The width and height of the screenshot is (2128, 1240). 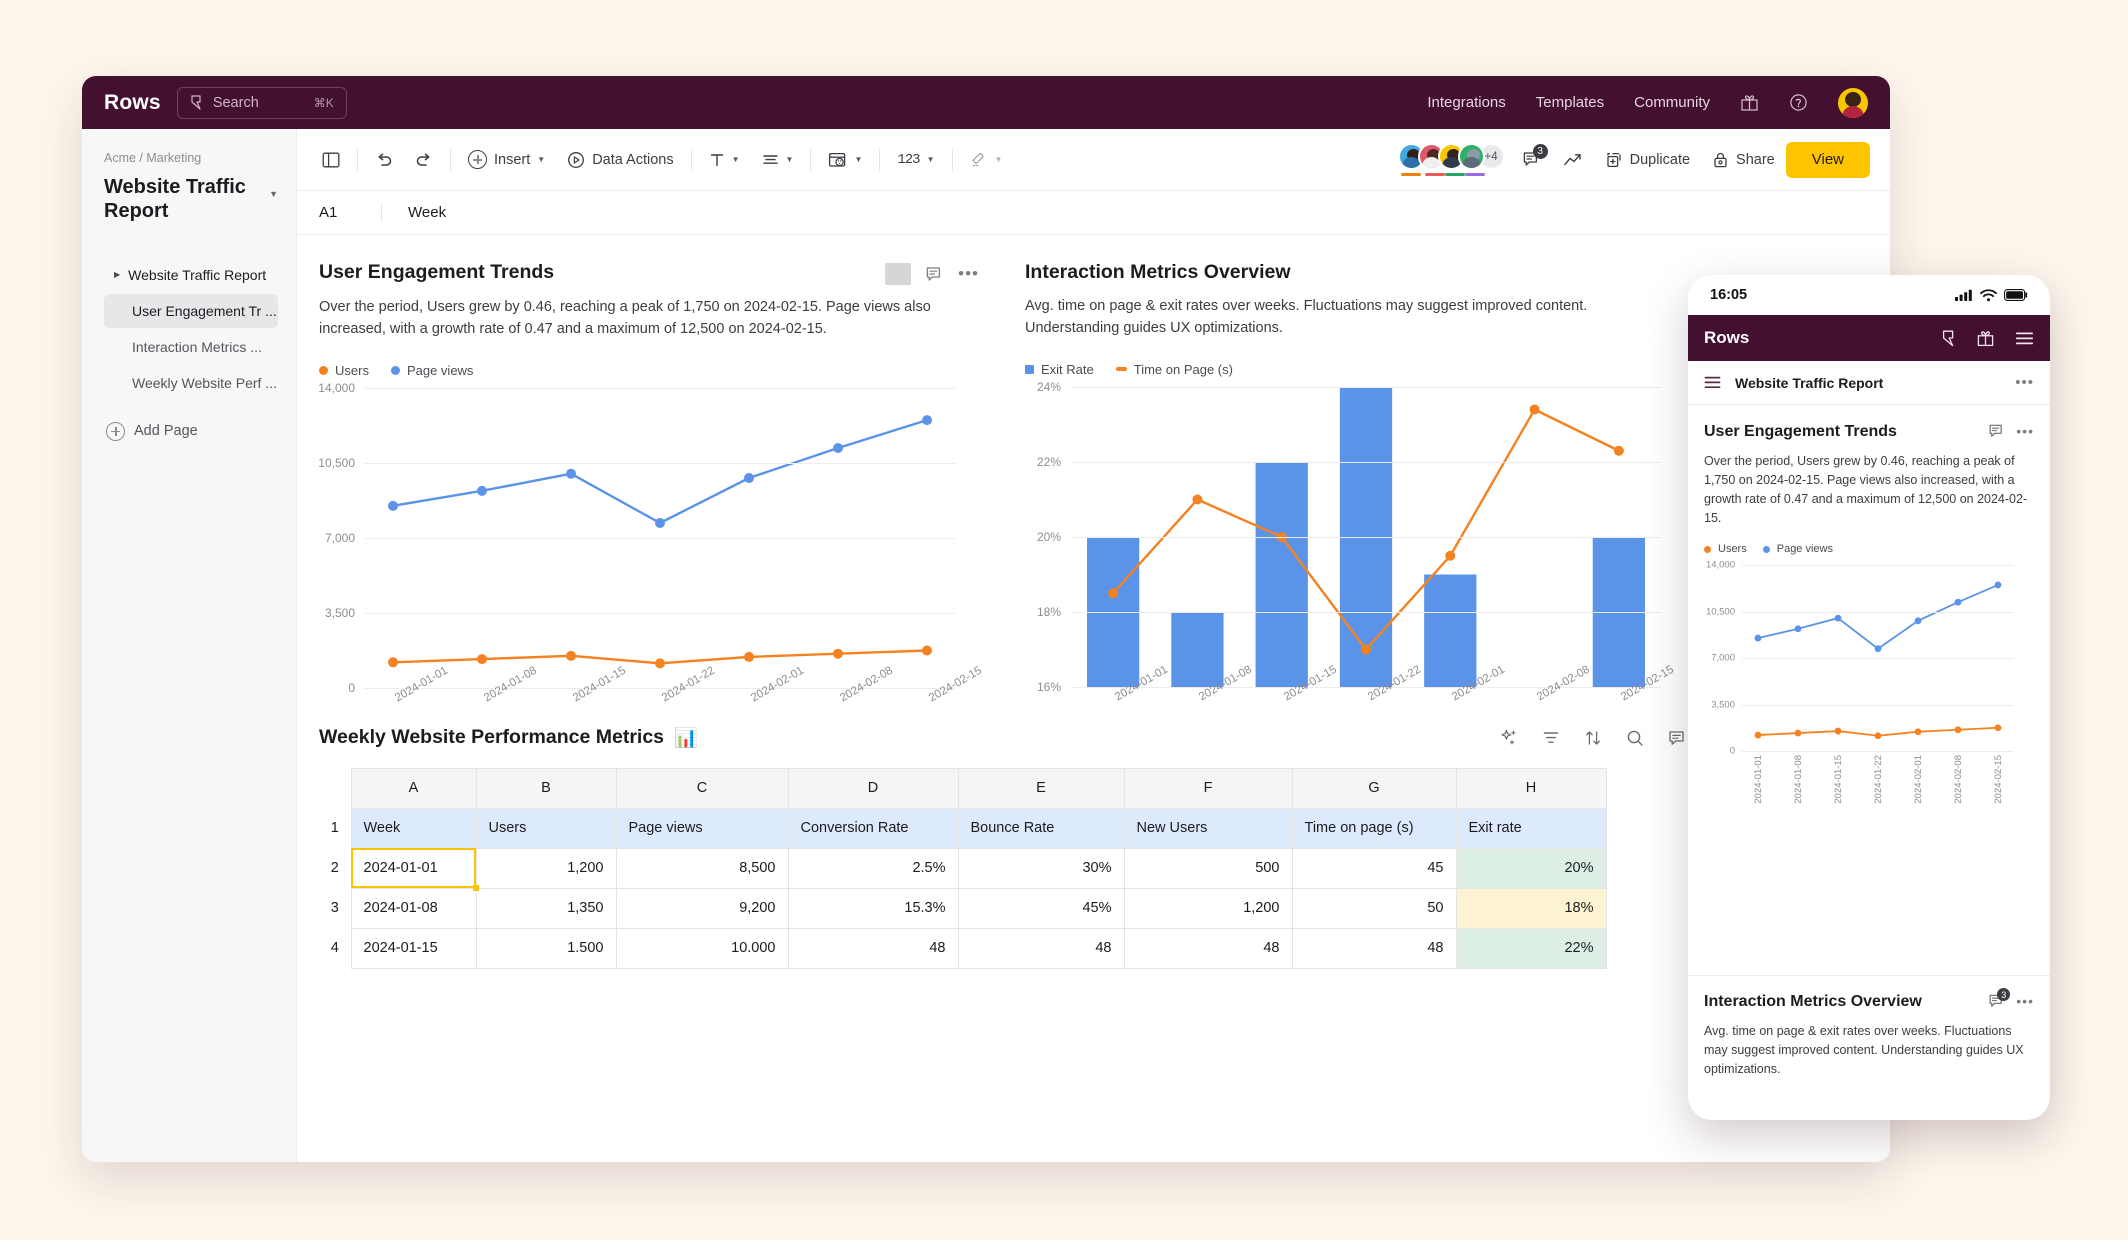 What do you see at coordinates (1827, 159) in the screenshot?
I see `view-button: View` at bounding box center [1827, 159].